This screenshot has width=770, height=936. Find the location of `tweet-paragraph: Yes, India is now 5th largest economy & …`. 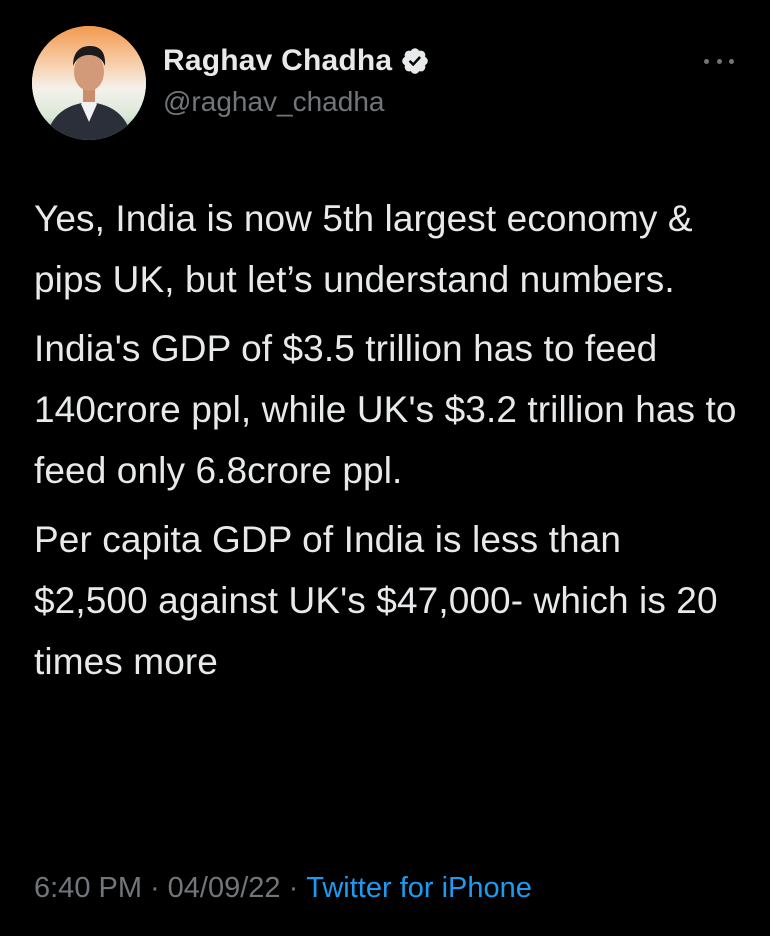

tweet-paragraph: Yes, India is now 5th largest economy & … is located at coordinates (363, 249).